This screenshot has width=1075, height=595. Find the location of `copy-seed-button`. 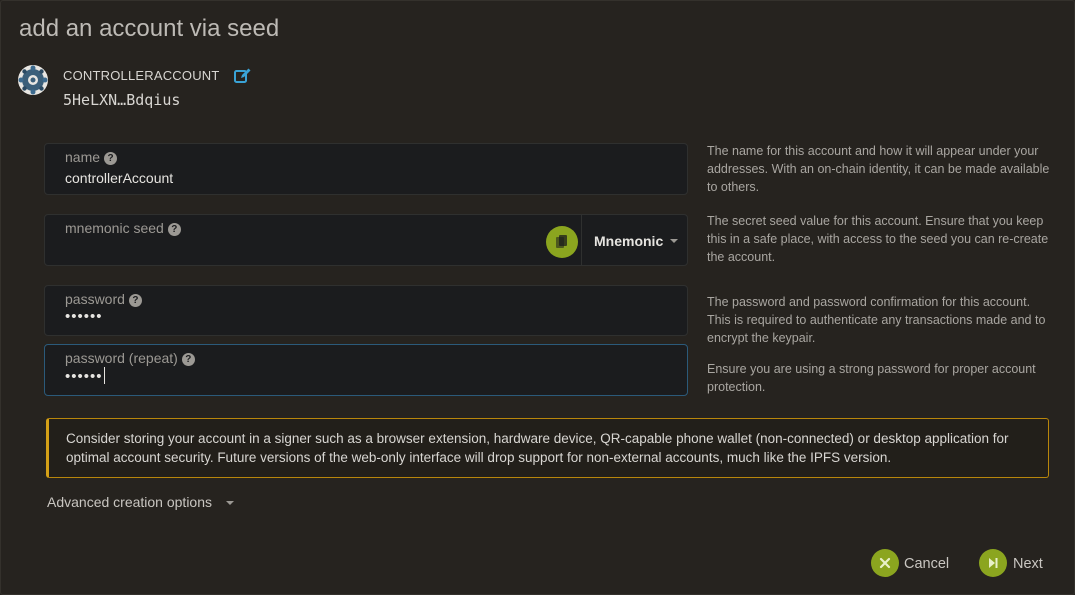

copy-seed-button is located at coordinates (562, 242).